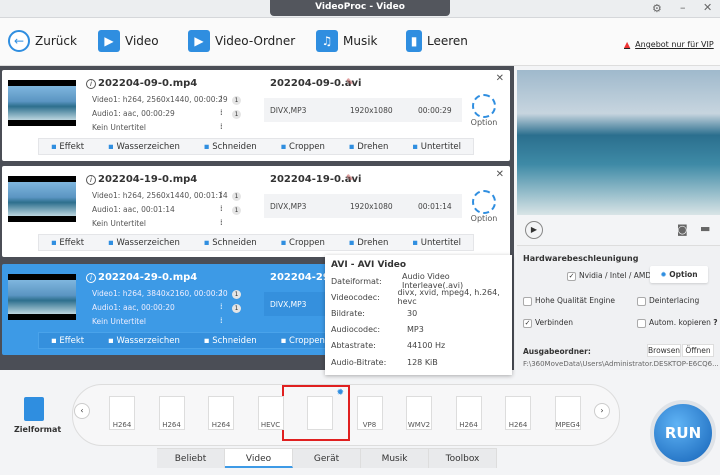 Image resolution: width=720 pixels, height=475 pixels. I want to click on scroll-right-button: ›, so click(602, 411).